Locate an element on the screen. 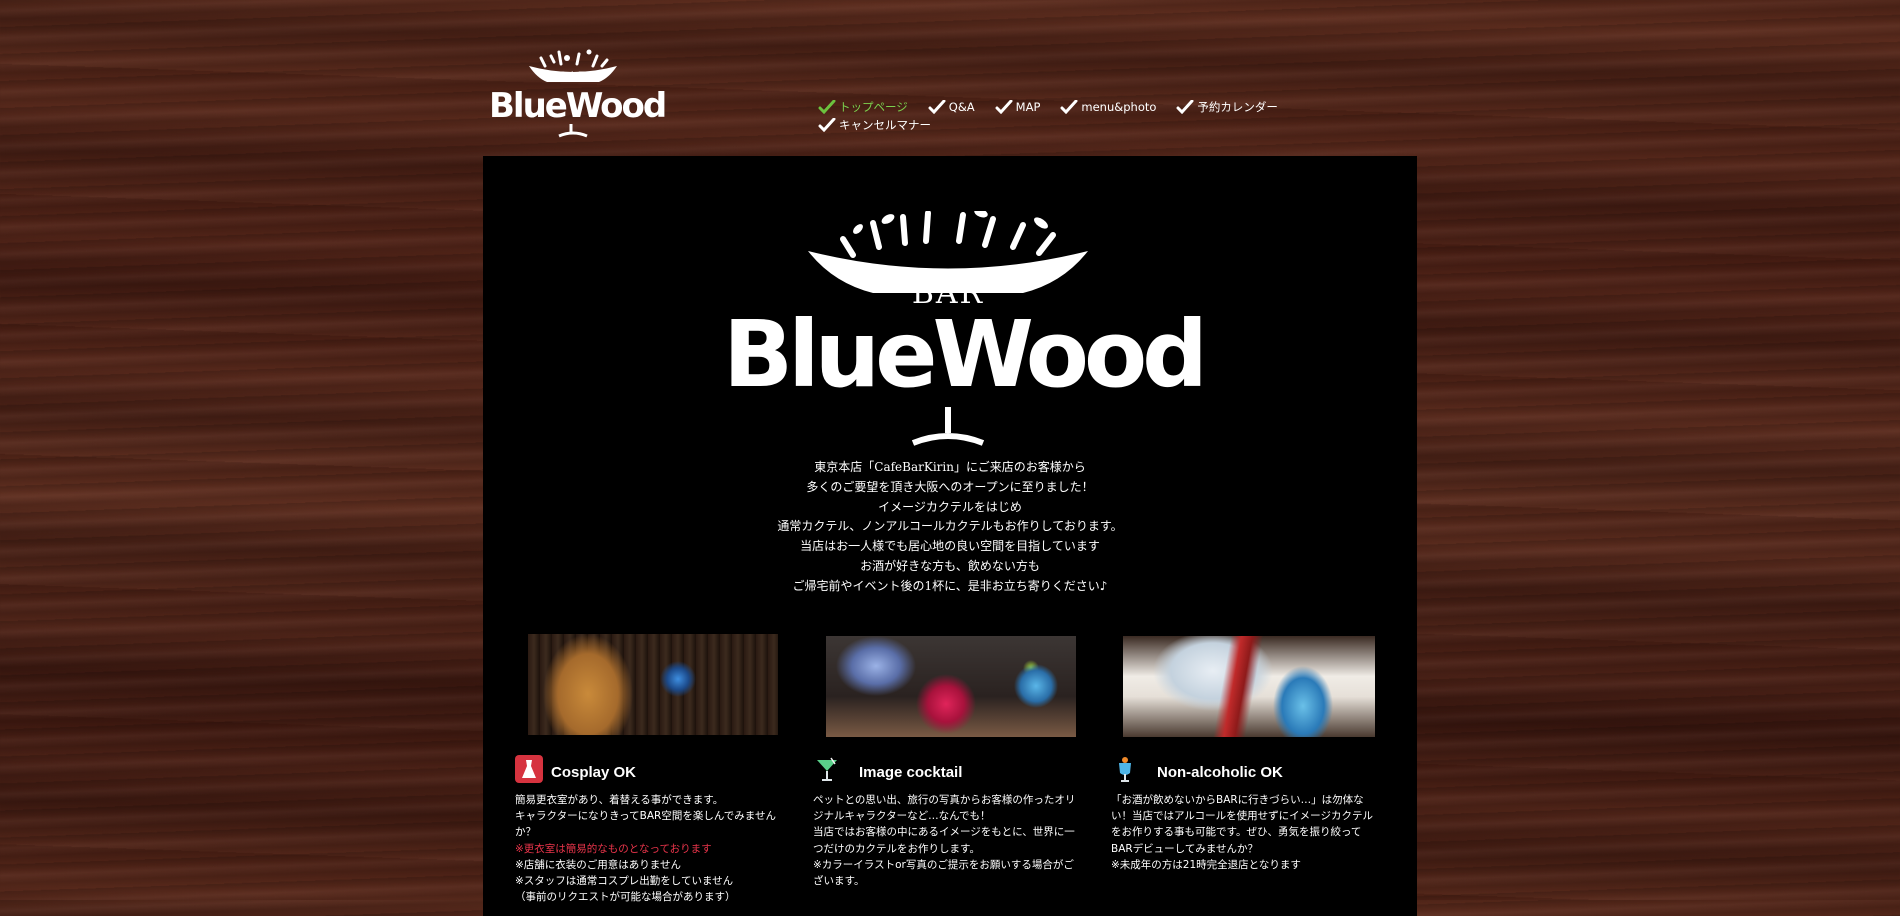  nav-item-label: menu&photo is located at coordinates (1119, 107).